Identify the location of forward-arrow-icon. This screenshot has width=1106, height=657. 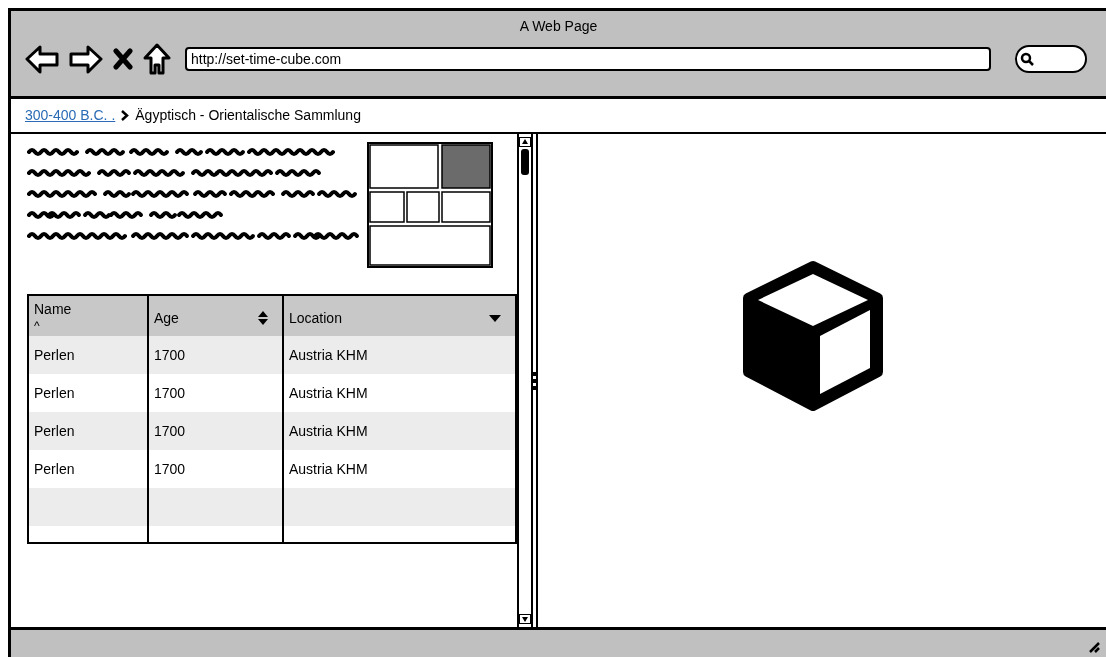
(86, 59).